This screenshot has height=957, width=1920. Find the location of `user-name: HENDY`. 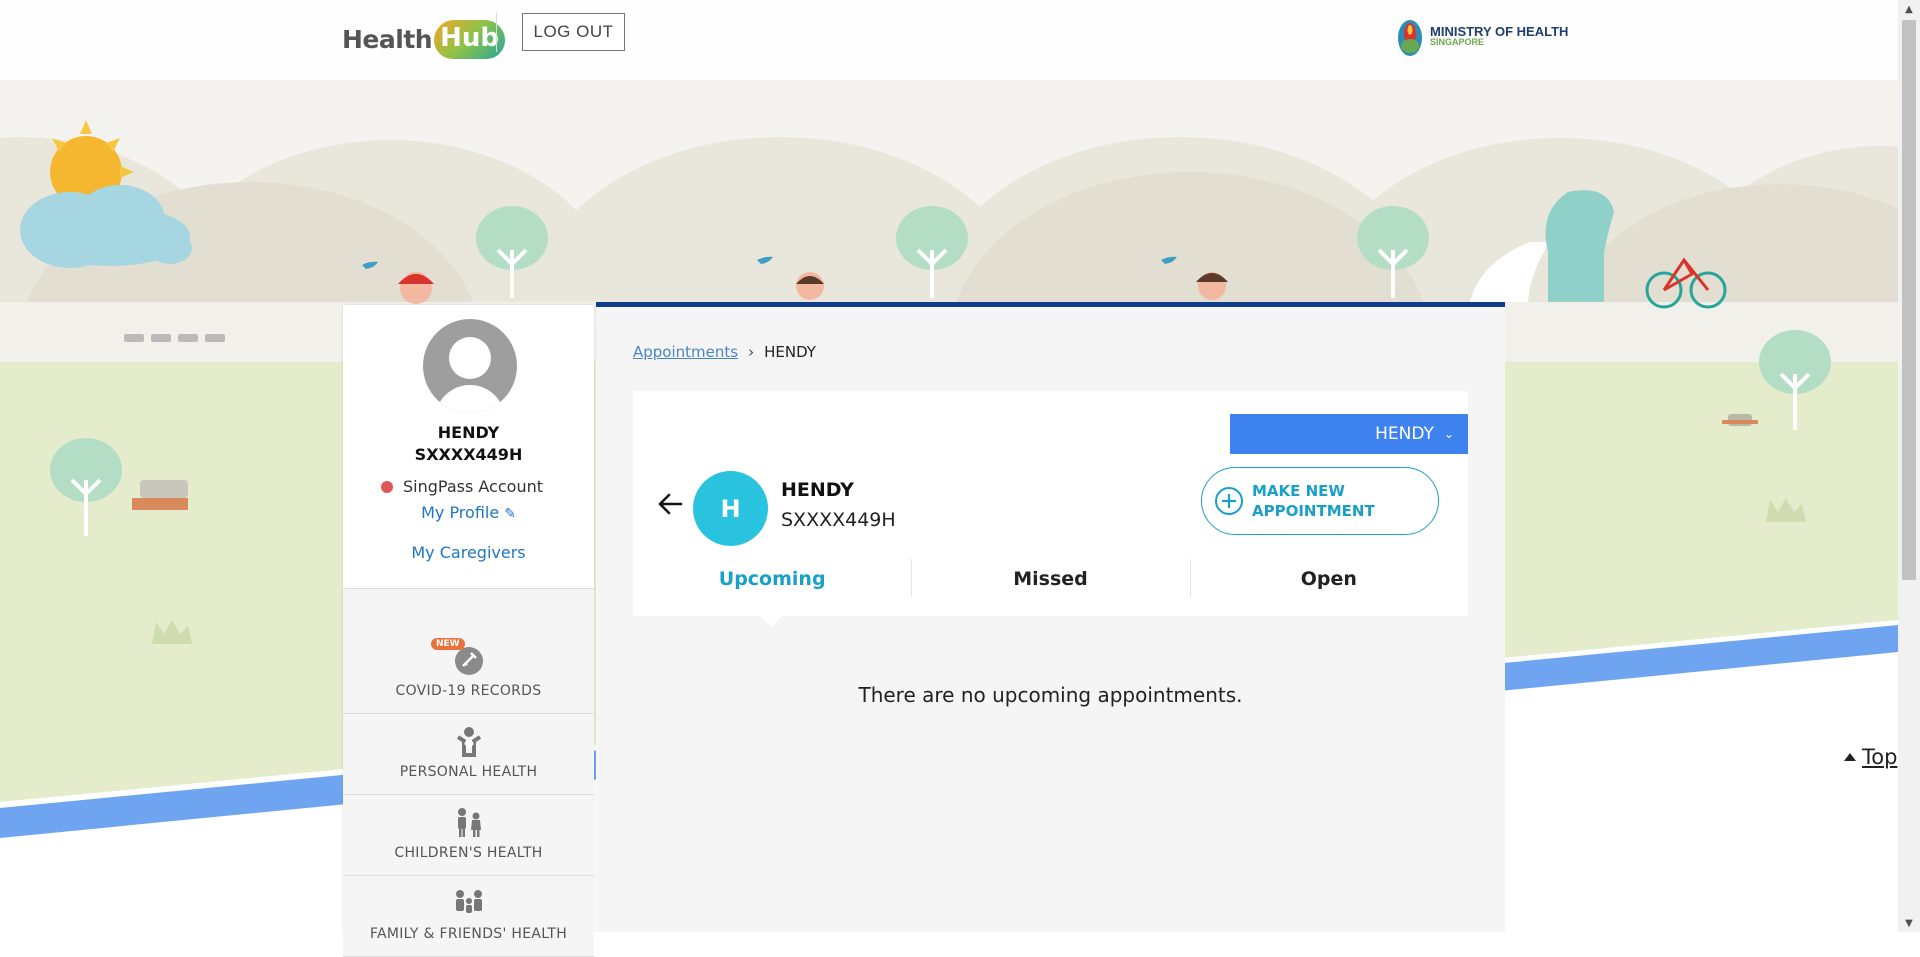

user-name: HENDY is located at coordinates (468, 432).